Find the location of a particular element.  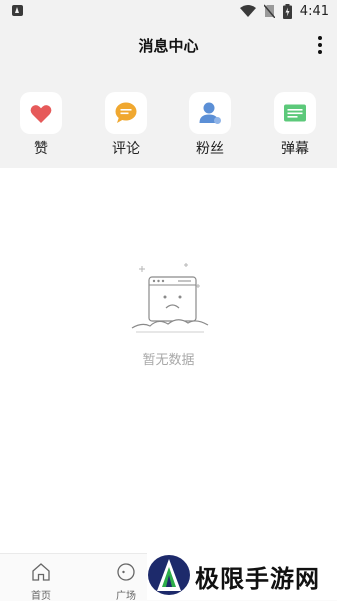

category-label: 赞 is located at coordinates (41, 149).